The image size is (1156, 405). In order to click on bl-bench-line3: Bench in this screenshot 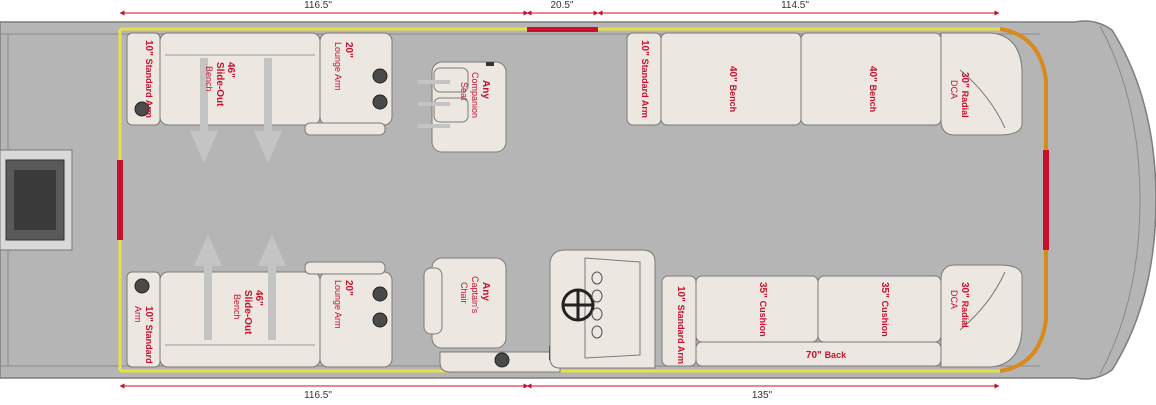, I will do `click(237, 307)`.